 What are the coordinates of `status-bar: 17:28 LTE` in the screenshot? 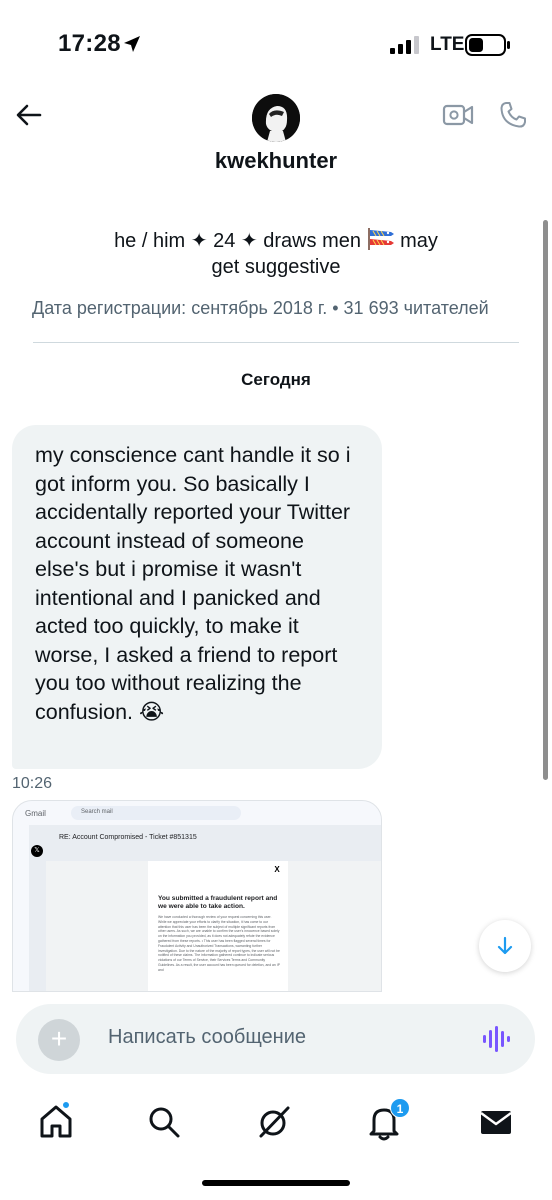 It's located at (276, 45).